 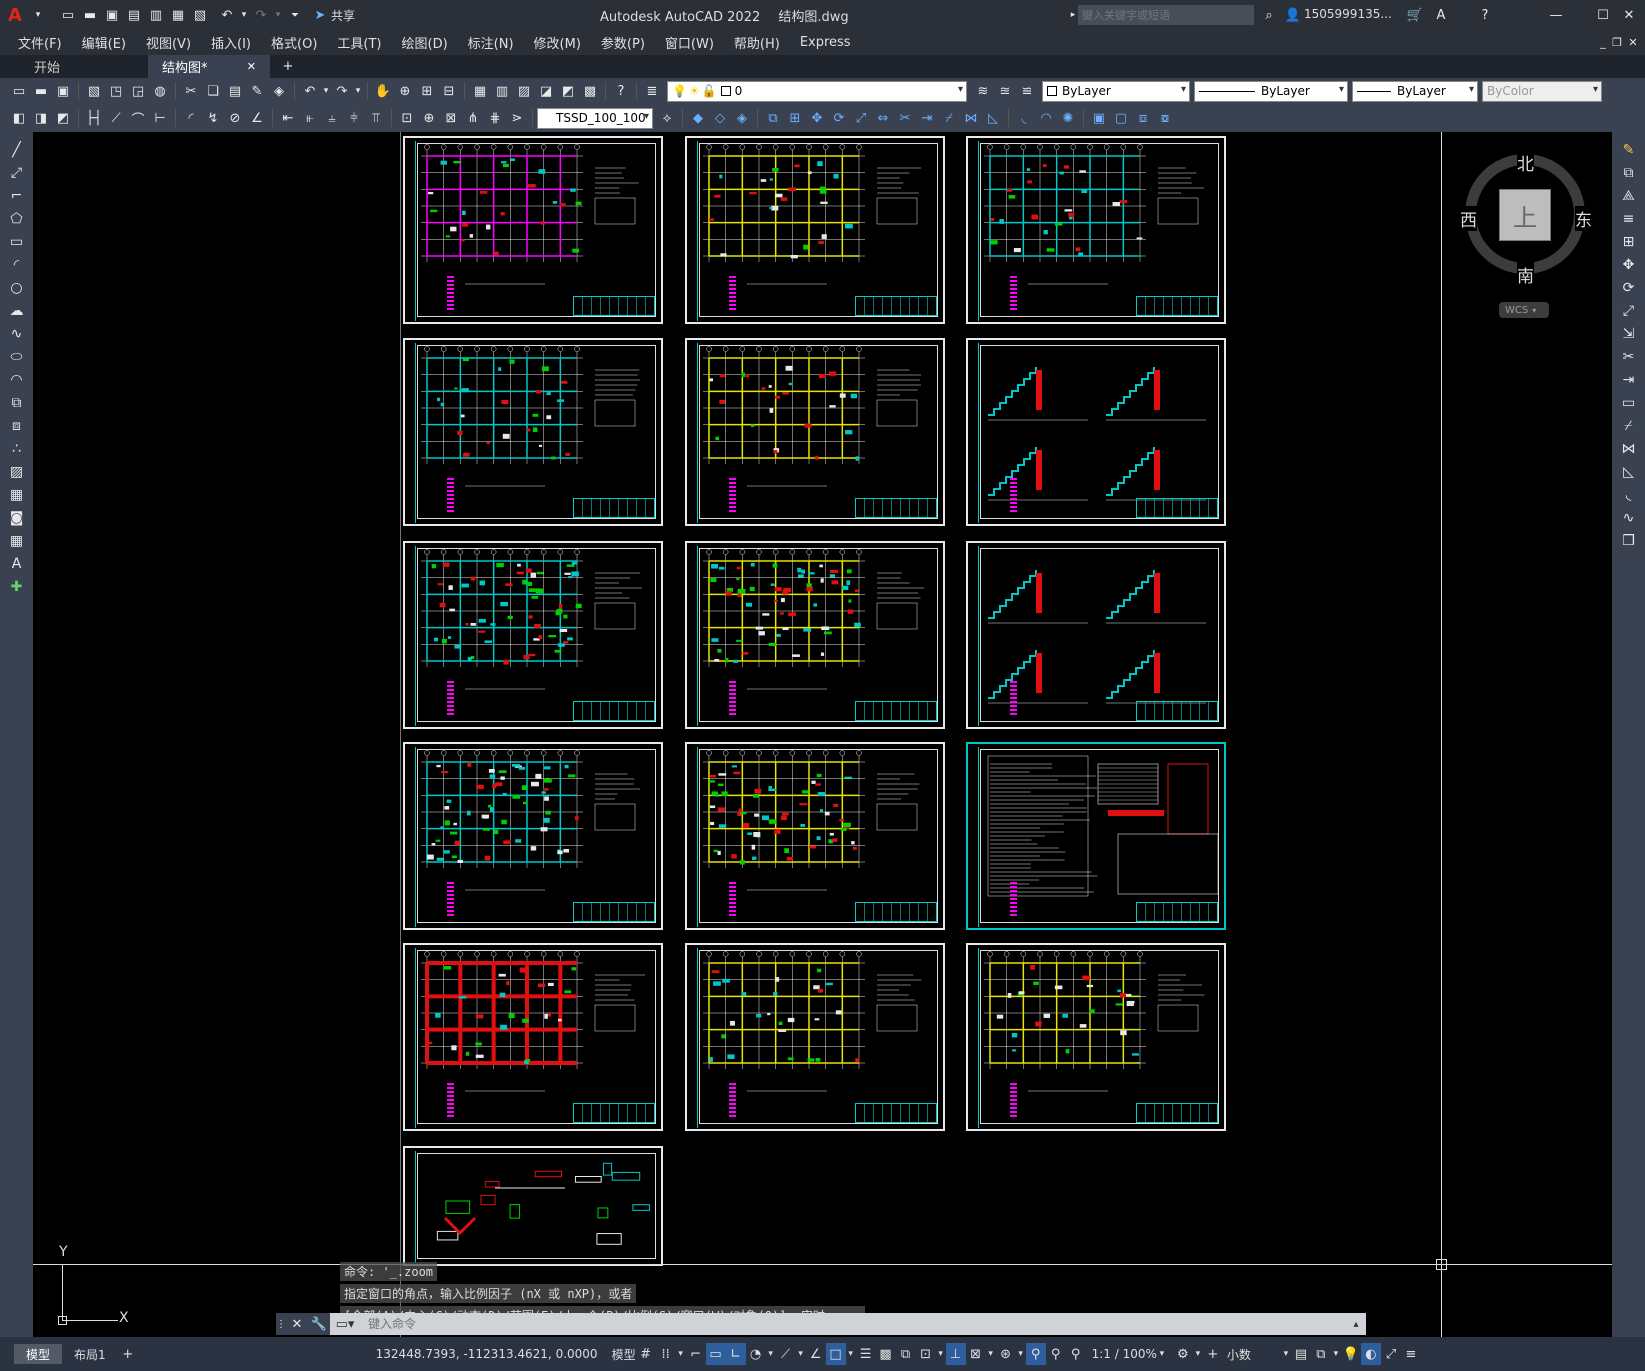 What do you see at coordinates (104, 42) in the screenshot?
I see `menu-edit: 编辑(E)` at bounding box center [104, 42].